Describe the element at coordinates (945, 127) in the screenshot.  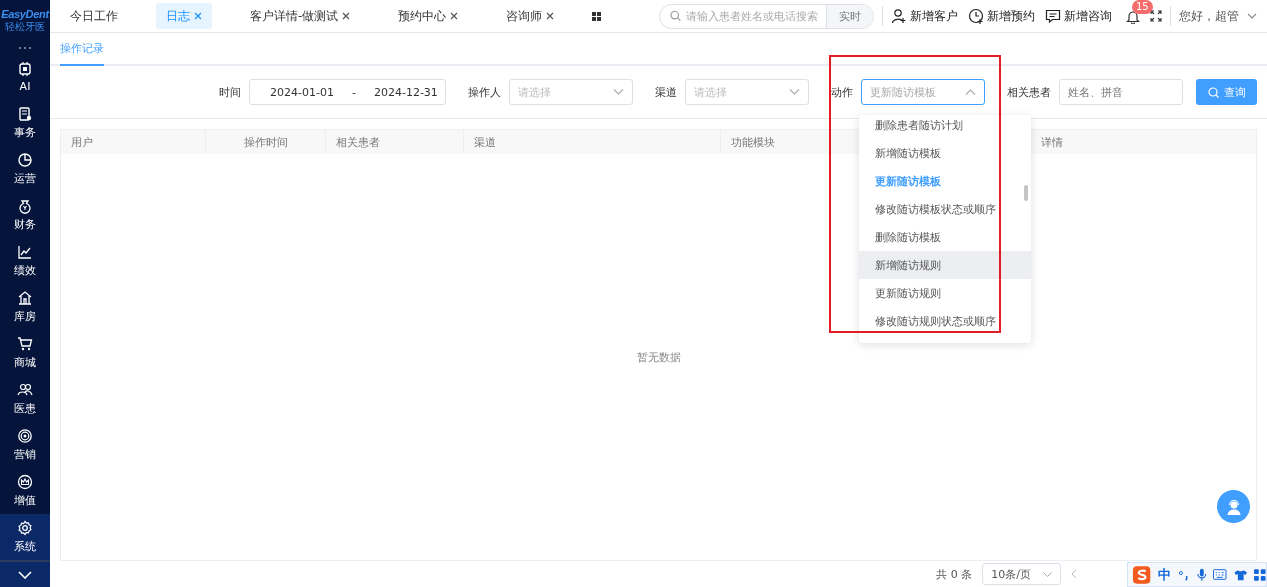
I see `dropdown-option: 删除患者随访计划` at that location.